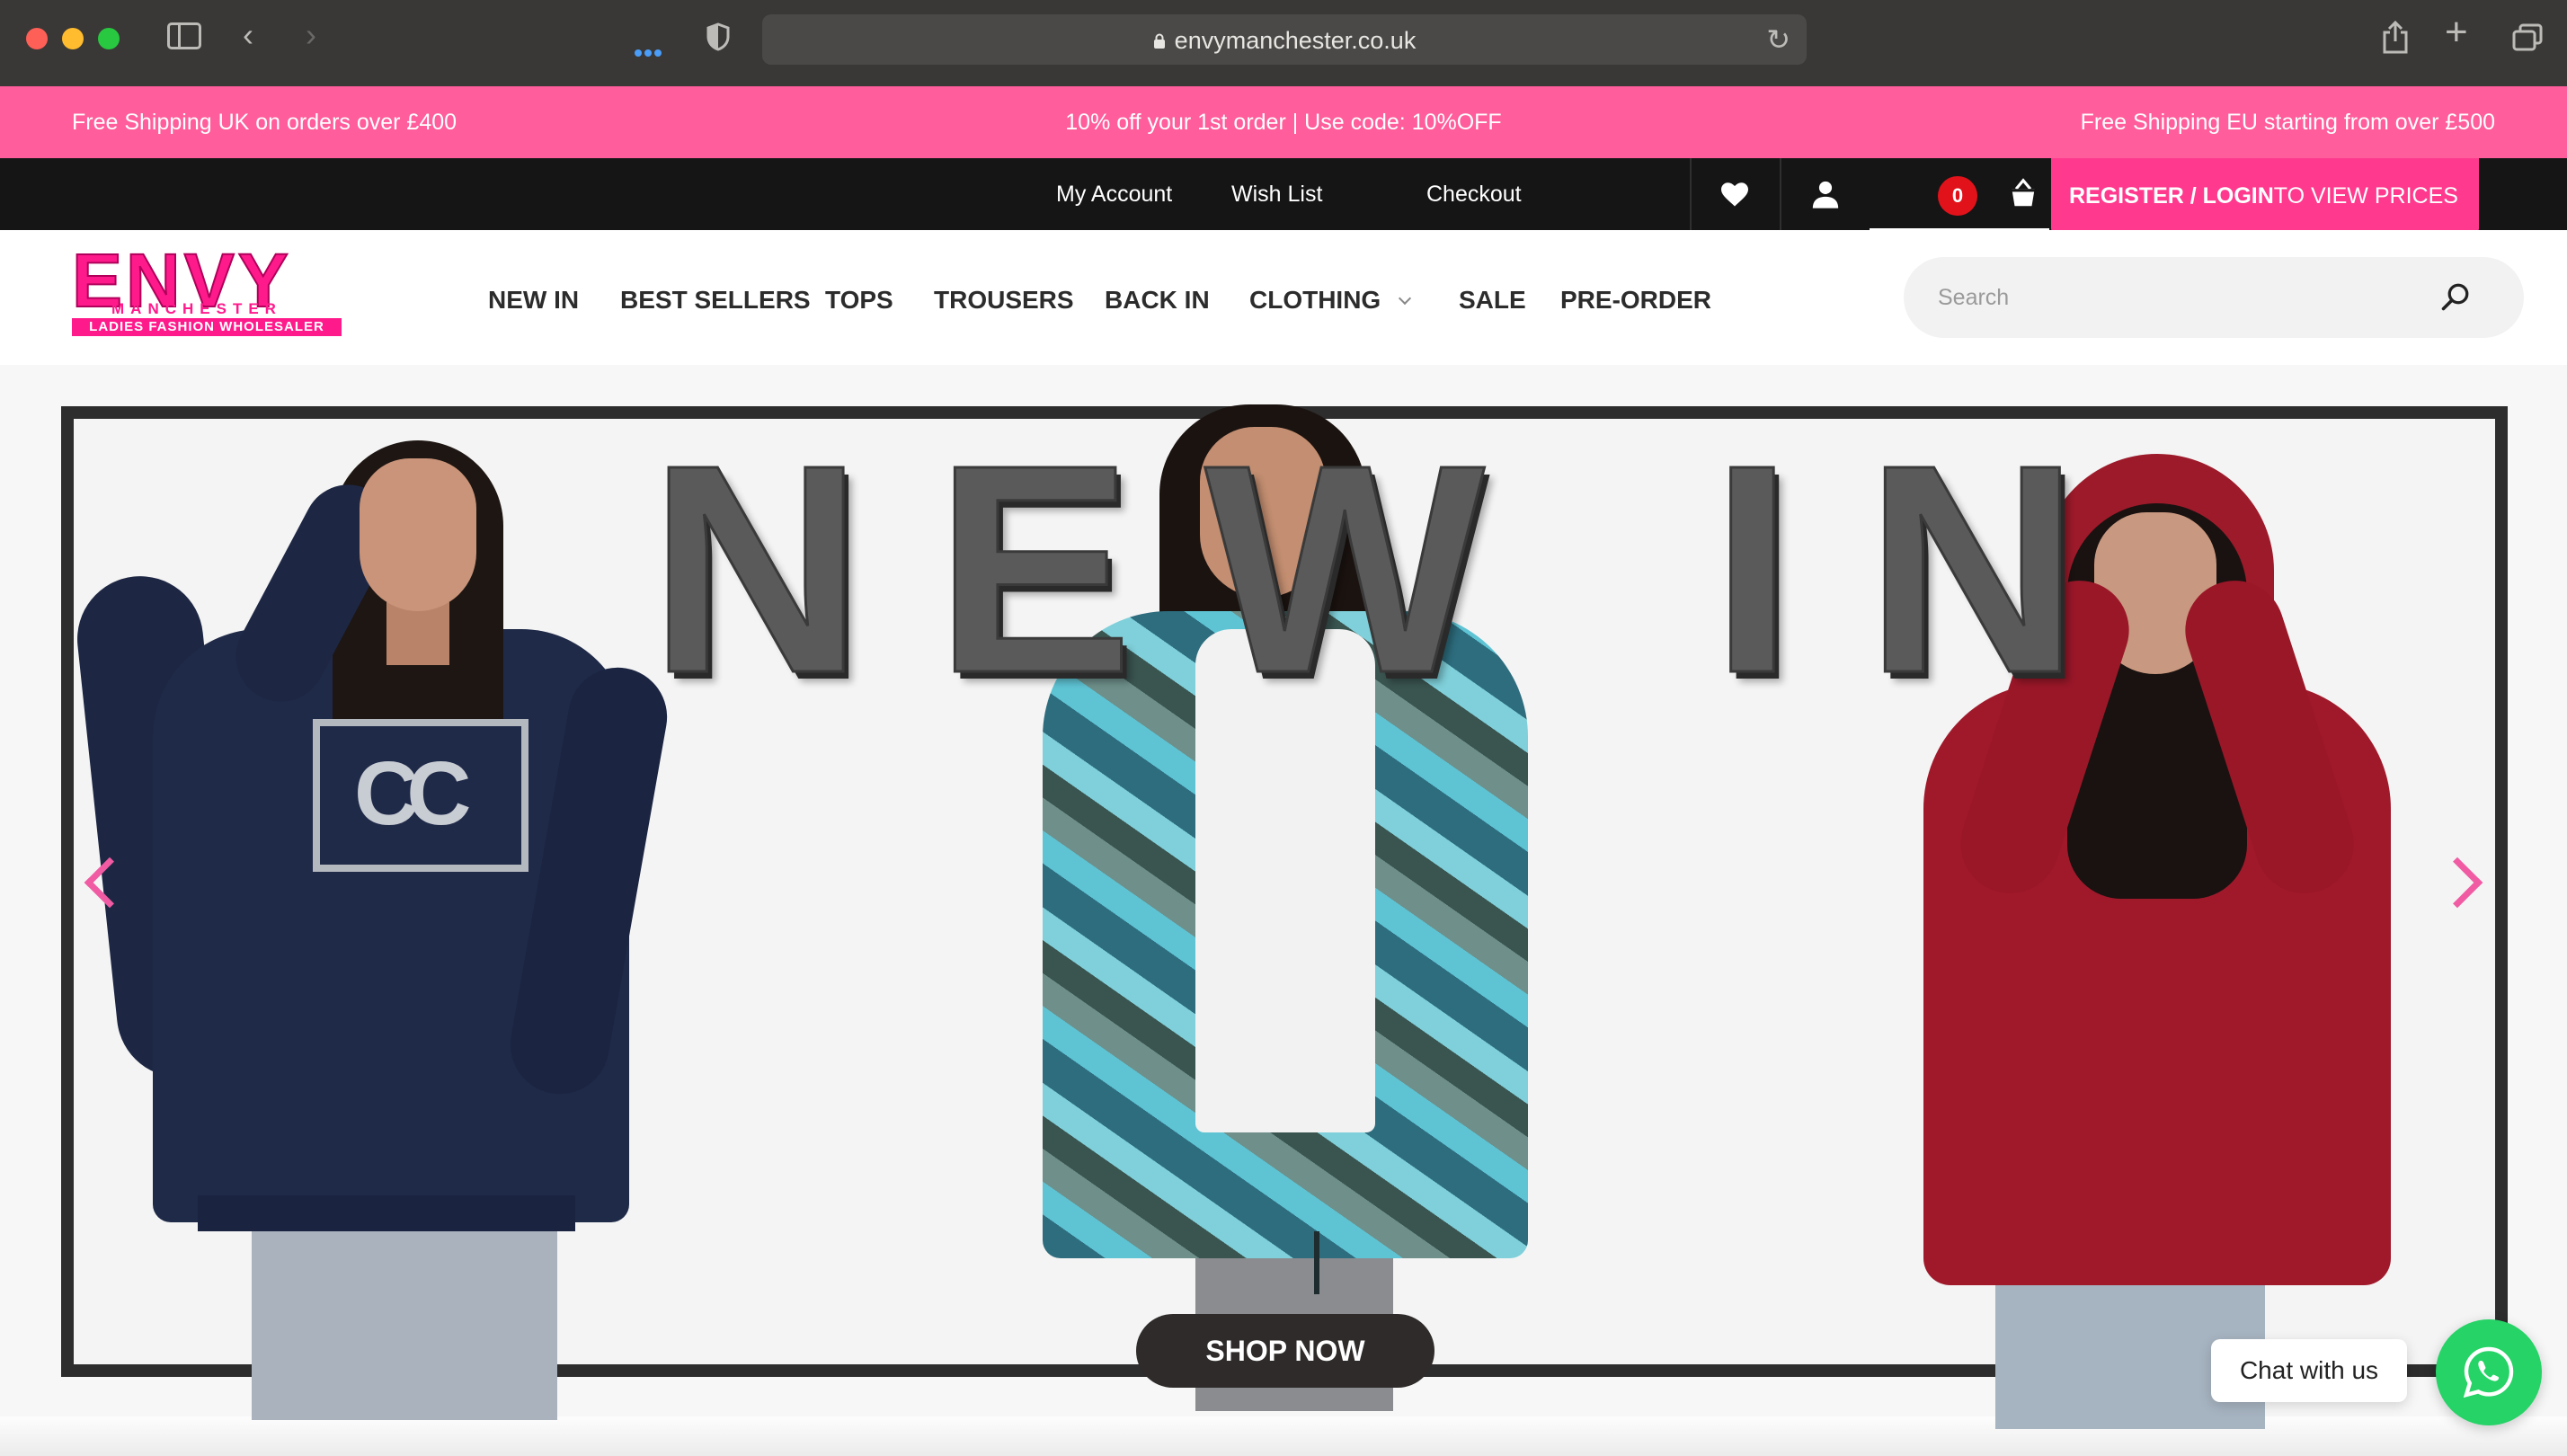 The width and height of the screenshot is (2567, 1456). What do you see at coordinates (1957, 196) in the screenshot?
I see `cart-count-badge: 0` at bounding box center [1957, 196].